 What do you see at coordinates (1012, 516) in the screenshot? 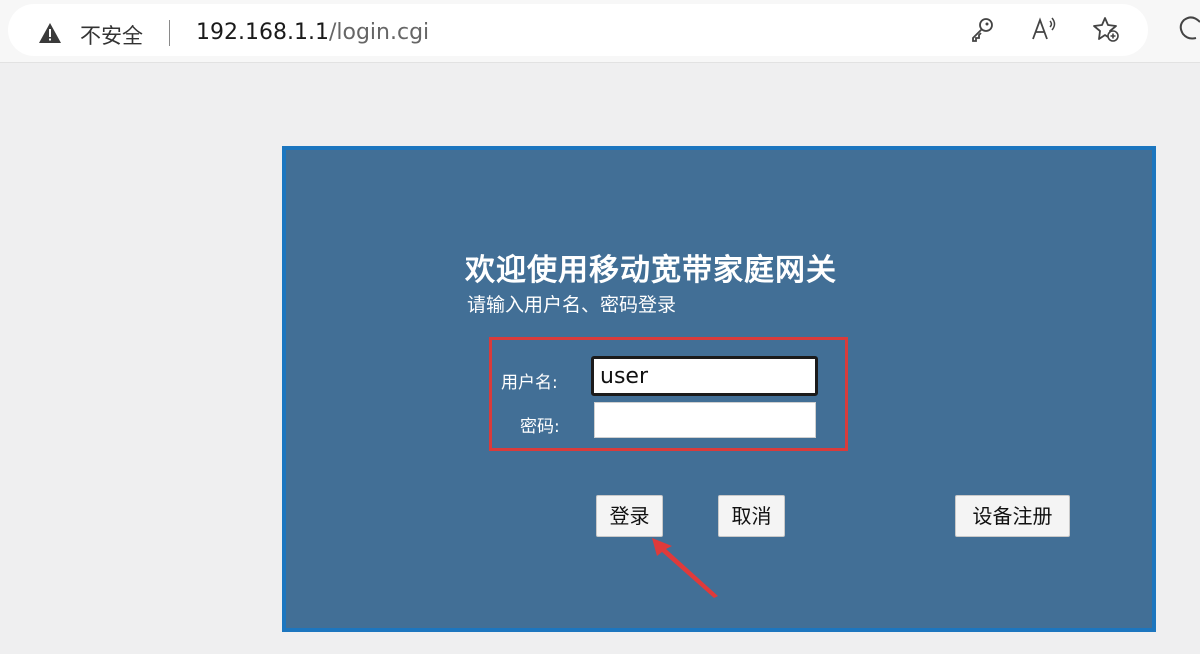
I see `device-register-button: 设备注册` at bounding box center [1012, 516].